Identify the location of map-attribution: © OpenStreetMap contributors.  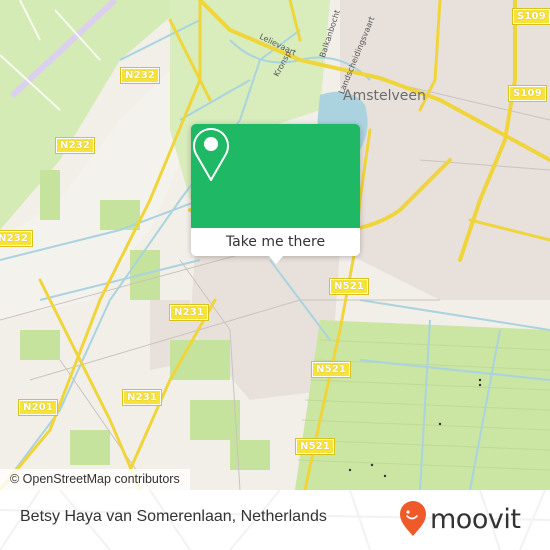
(95, 479).